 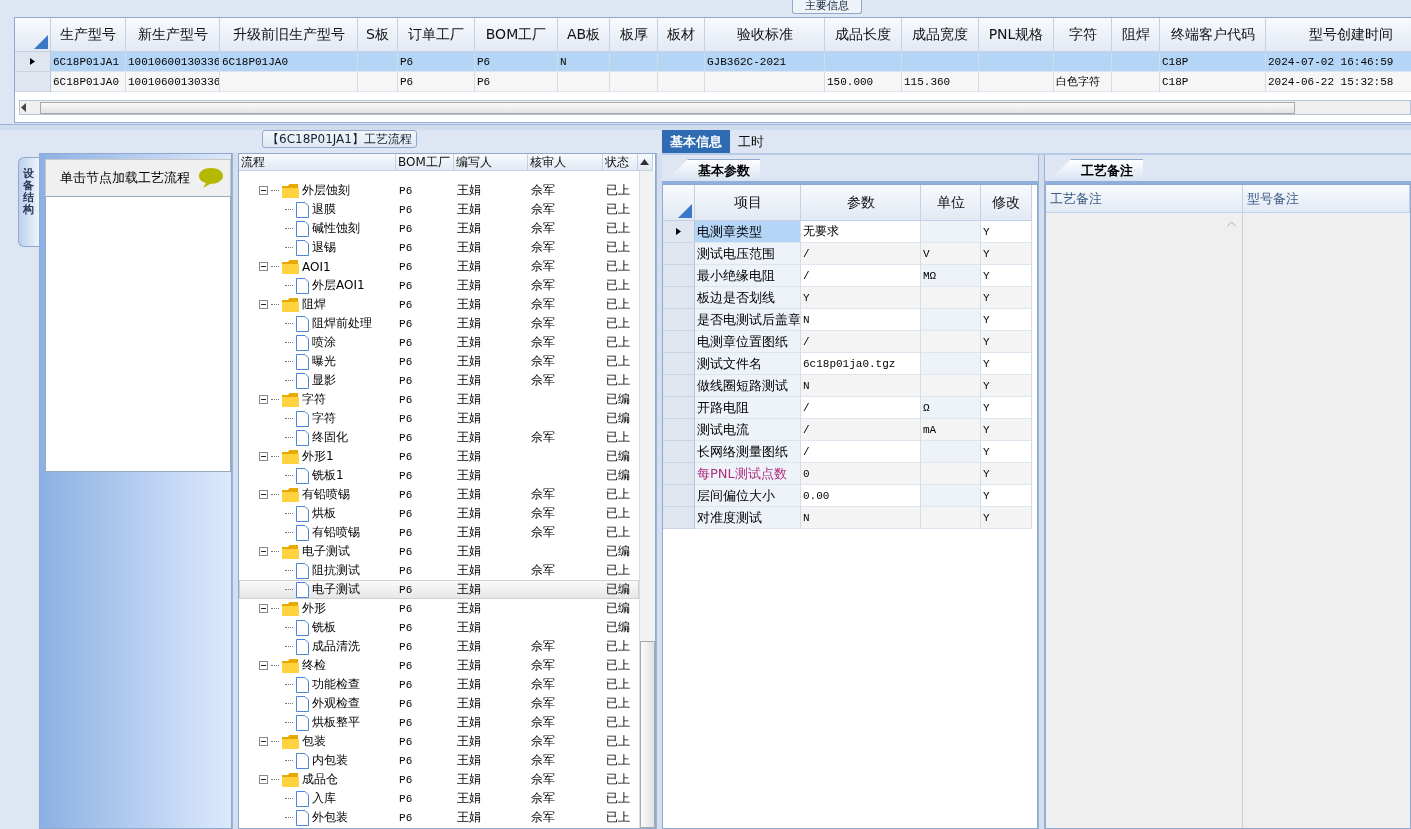 What do you see at coordinates (748, 386) in the screenshot?
I see `table-cell: 做线圈短路测试` at bounding box center [748, 386].